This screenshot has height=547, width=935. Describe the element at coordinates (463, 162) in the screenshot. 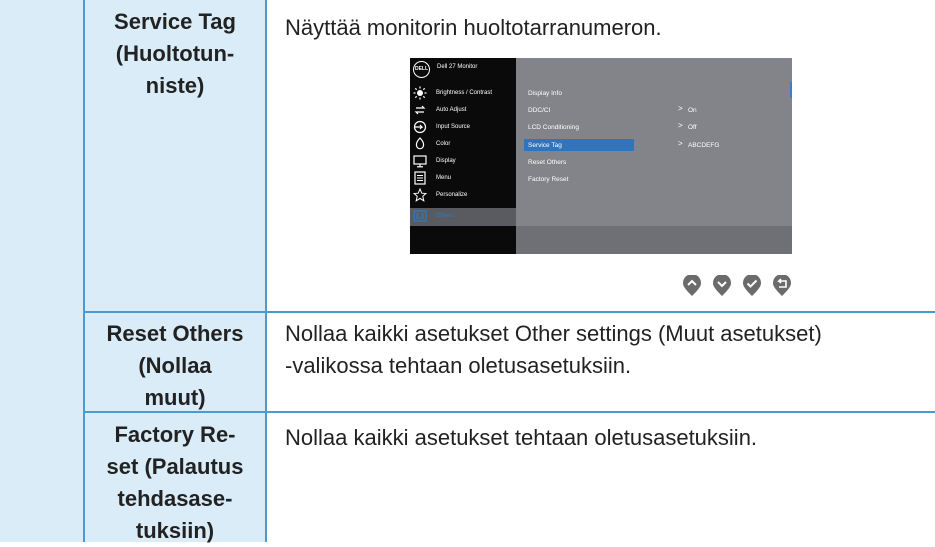

I see `osd-menu-display: Display` at that location.